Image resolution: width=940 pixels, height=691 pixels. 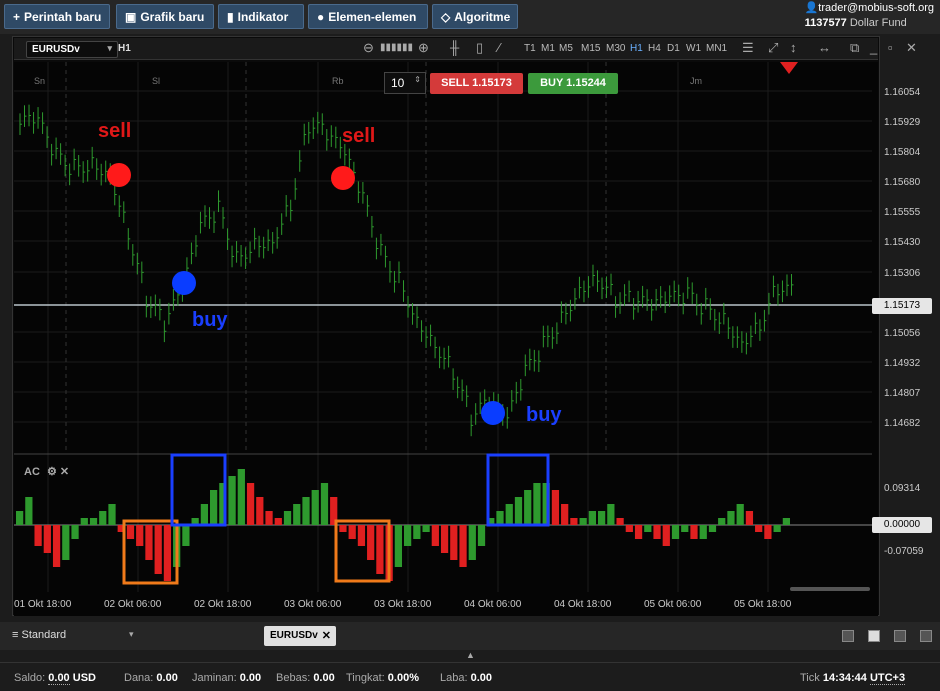 What do you see at coordinates (470, 655) in the screenshot?
I see `expand-panel-icon: ▲` at bounding box center [470, 655].